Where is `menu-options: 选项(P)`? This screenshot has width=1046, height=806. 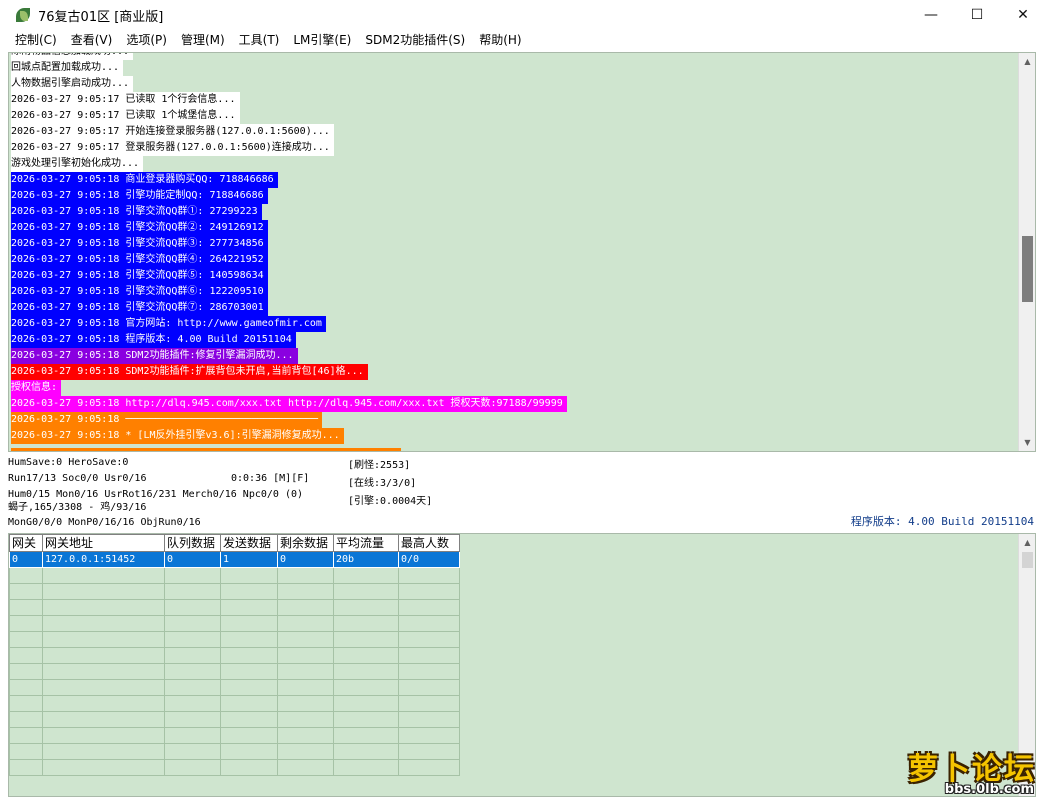
menu-options: 选项(P) is located at coordinates (146, 40).